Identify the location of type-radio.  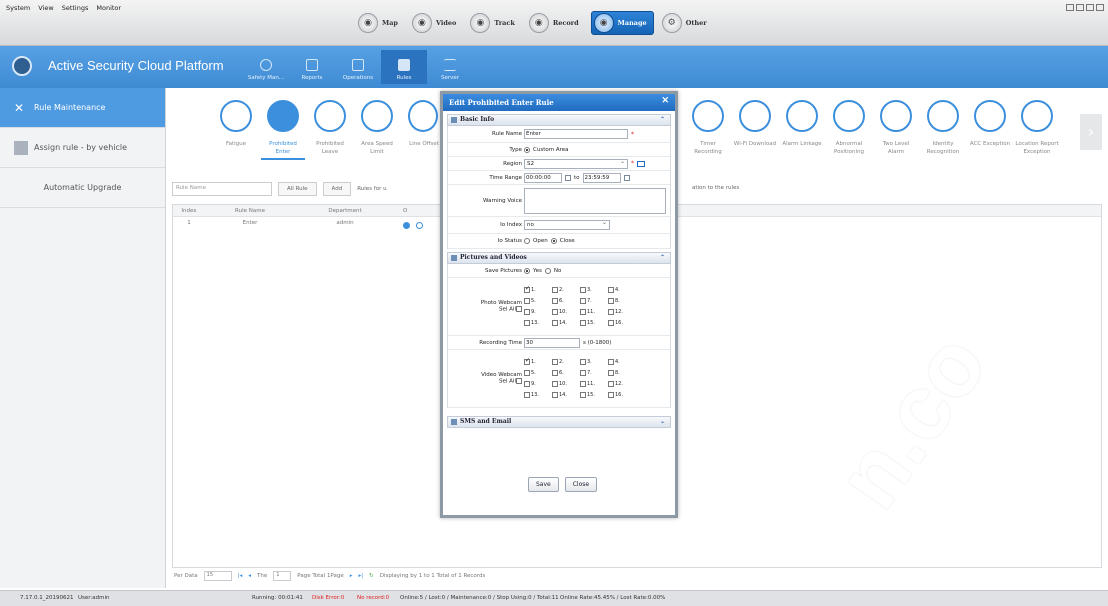
(527, 149).